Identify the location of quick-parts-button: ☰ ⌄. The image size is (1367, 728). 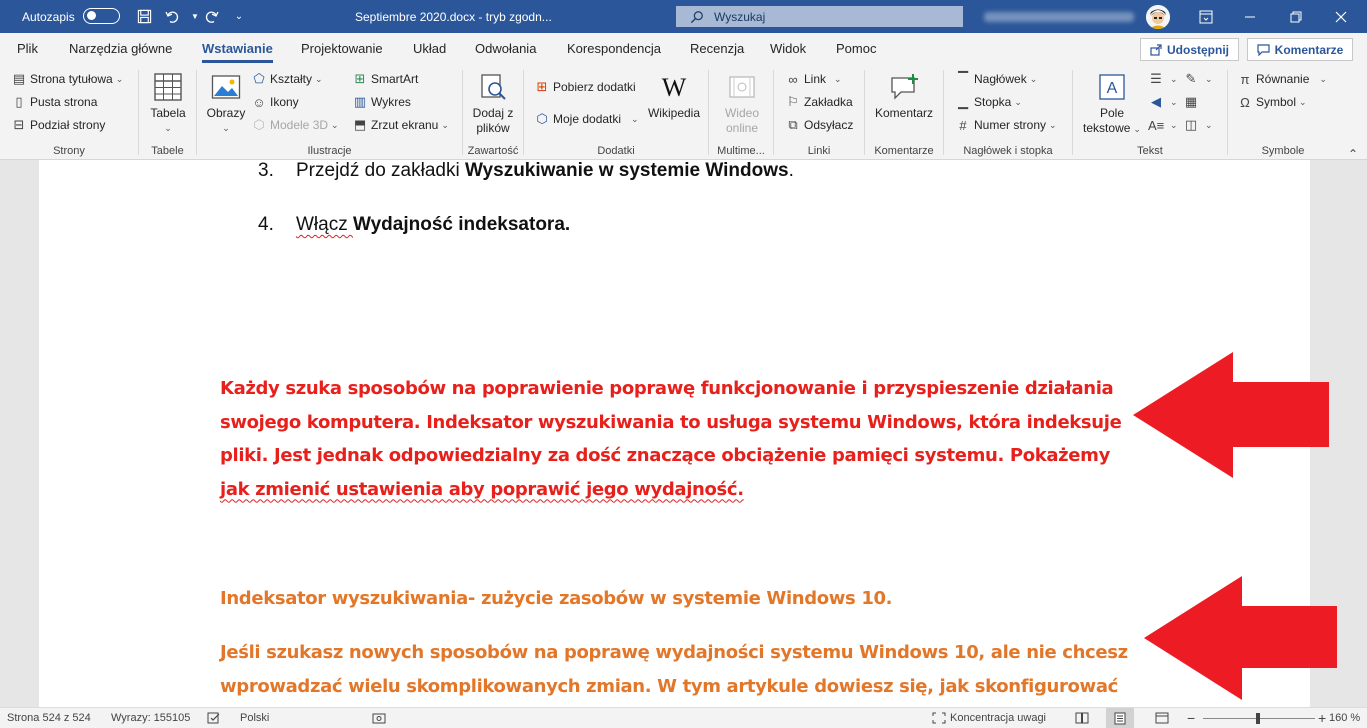
(1162, 79).